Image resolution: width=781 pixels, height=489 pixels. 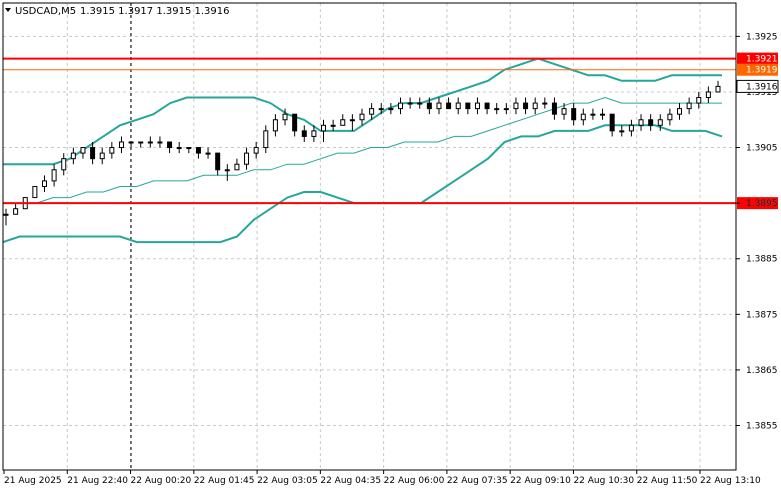 I want to click on x-tick-label: 22 Aug 00:20, so click(x=161, y=481).